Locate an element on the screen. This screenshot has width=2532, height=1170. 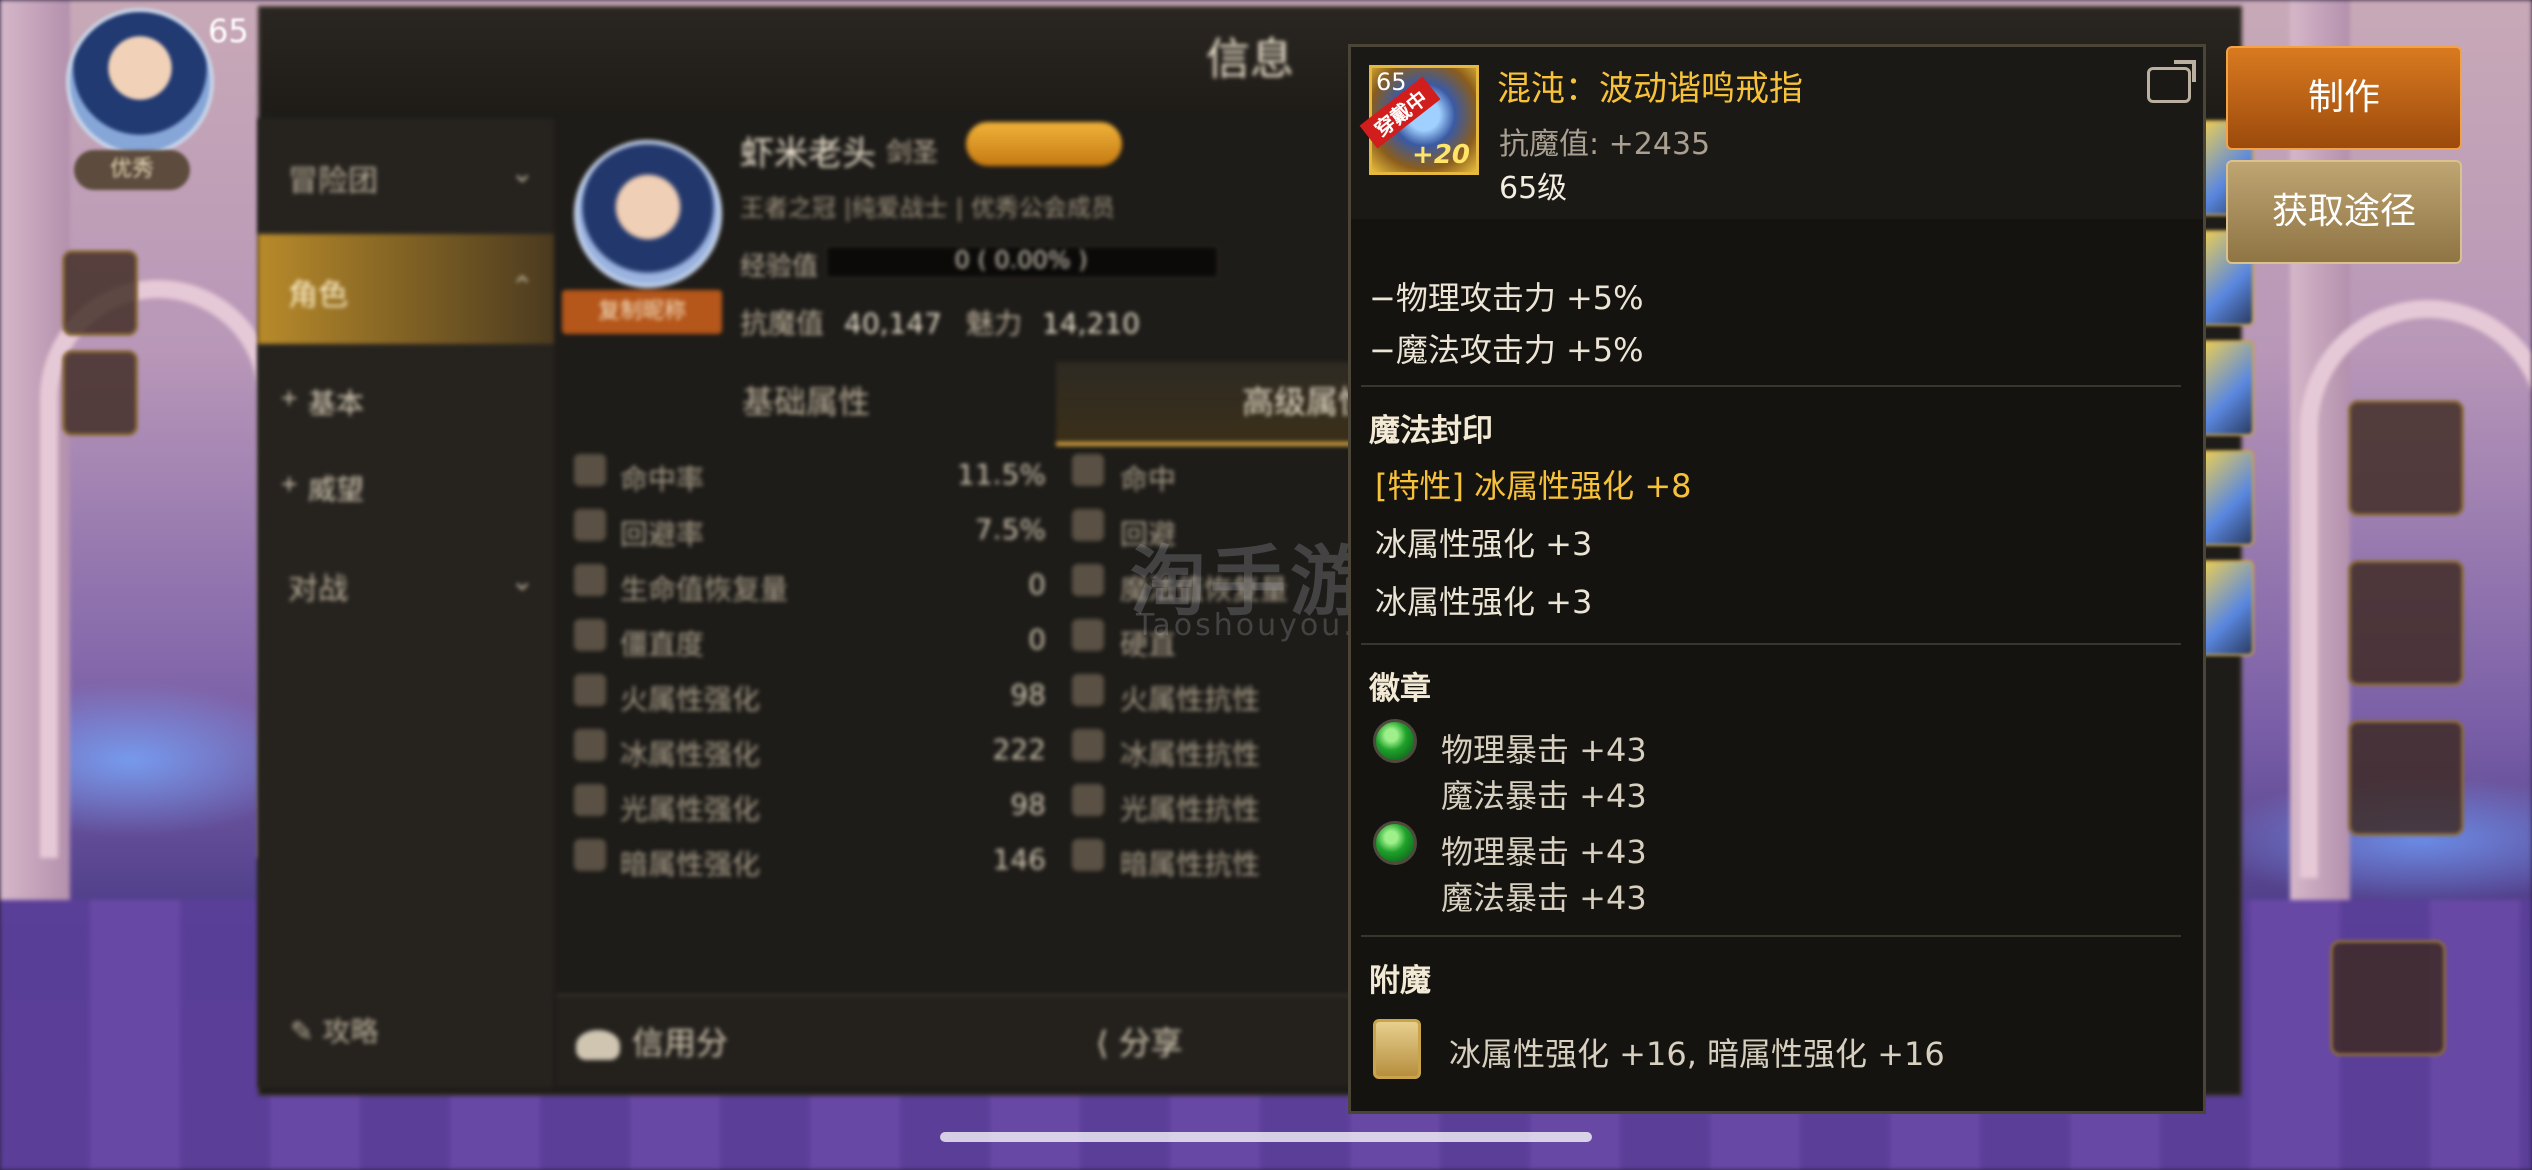
chevron-up-icon: ⌃ is located at coordinates (522, 286).